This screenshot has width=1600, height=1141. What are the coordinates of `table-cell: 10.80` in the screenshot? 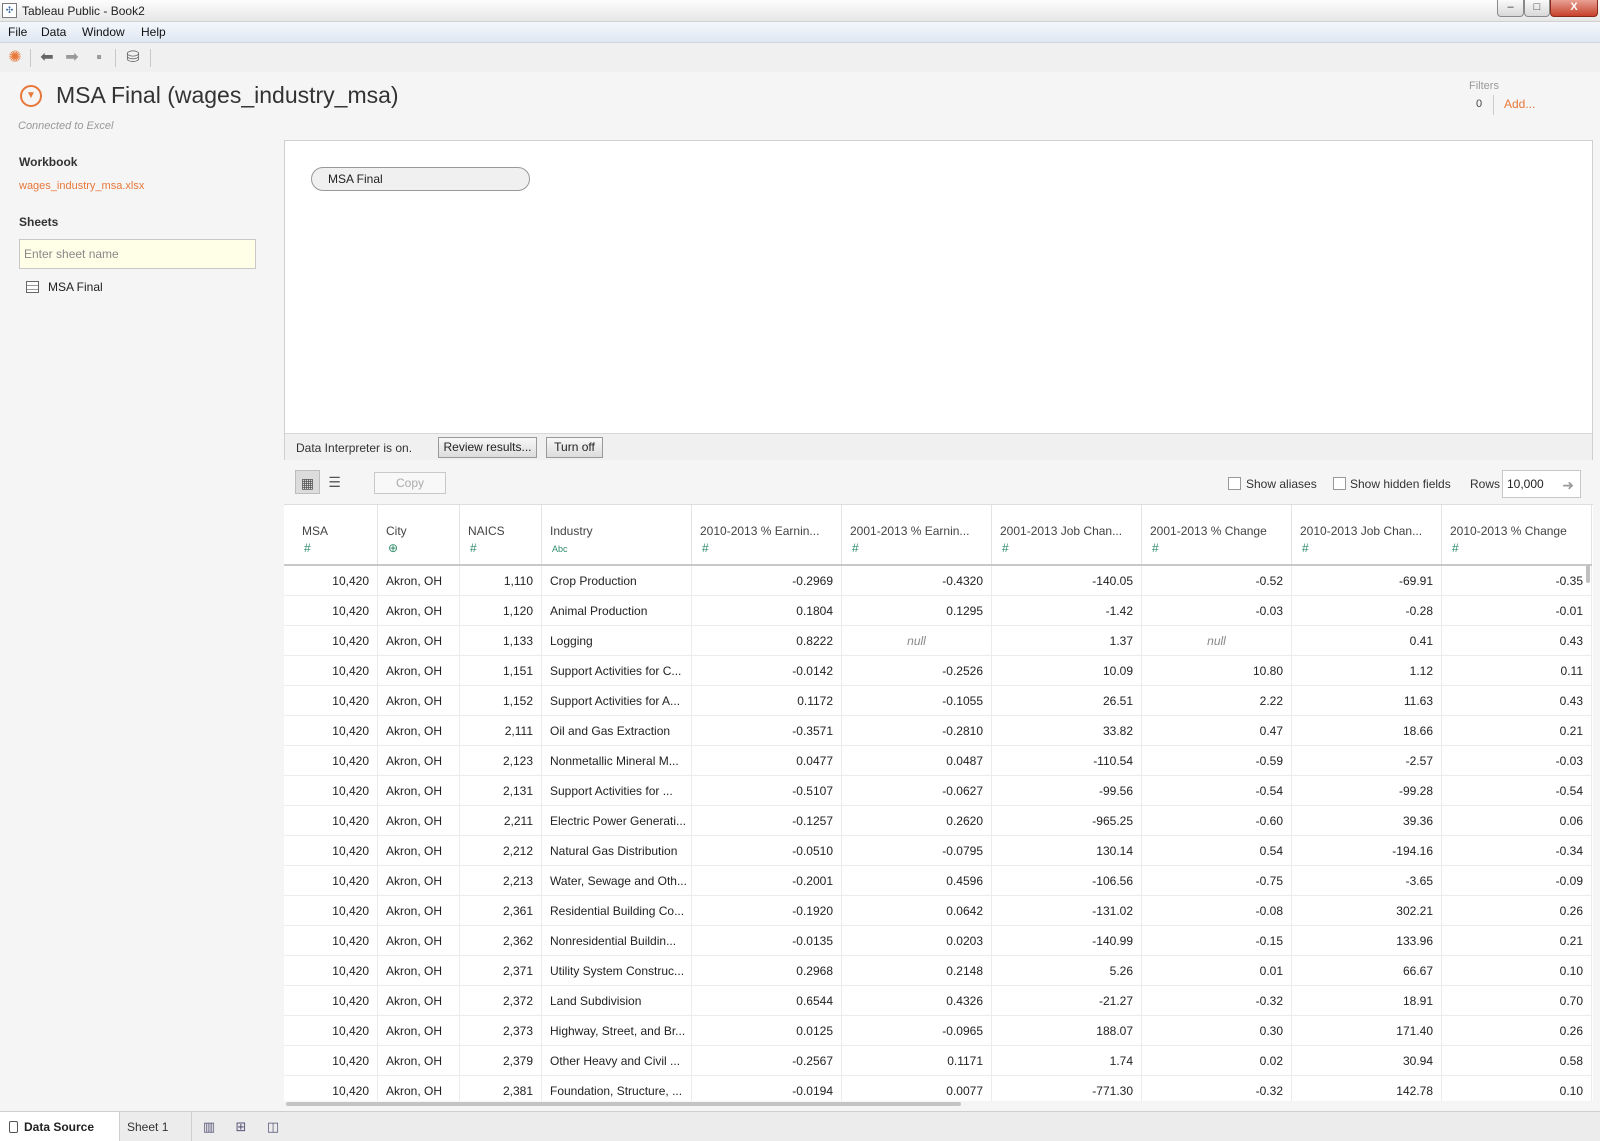 It's located at (1217, 671).